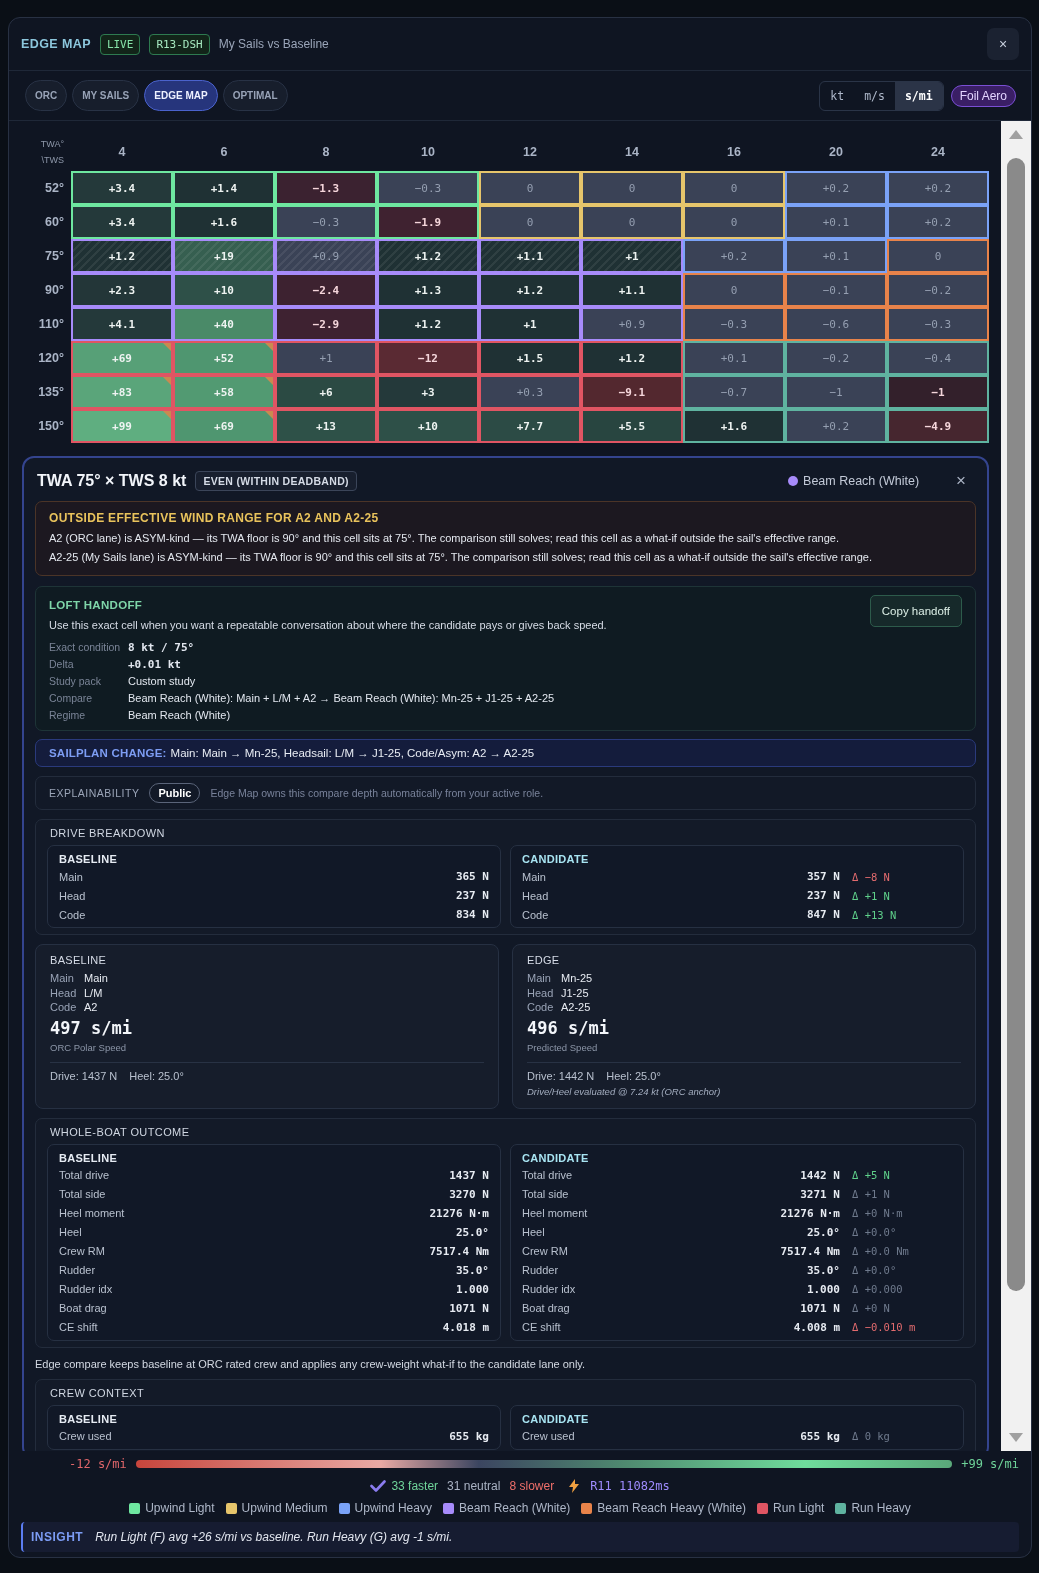 This screenshot has height=1573, width=1039. What do you see at coordinates (284, 1508) in the screenshot?
I see `legend-label: Upwind Medium` at bounding box center [284, 1508].